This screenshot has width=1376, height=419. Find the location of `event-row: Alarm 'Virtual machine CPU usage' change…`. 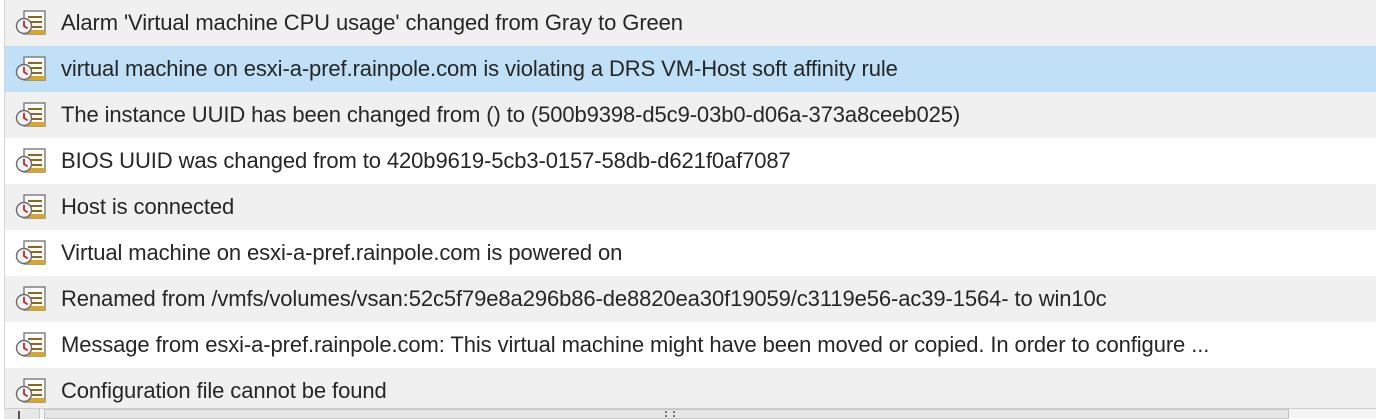

event-row: Alarm 'Virtual machine CPU usage' change… is located at coordinates (690, 23).